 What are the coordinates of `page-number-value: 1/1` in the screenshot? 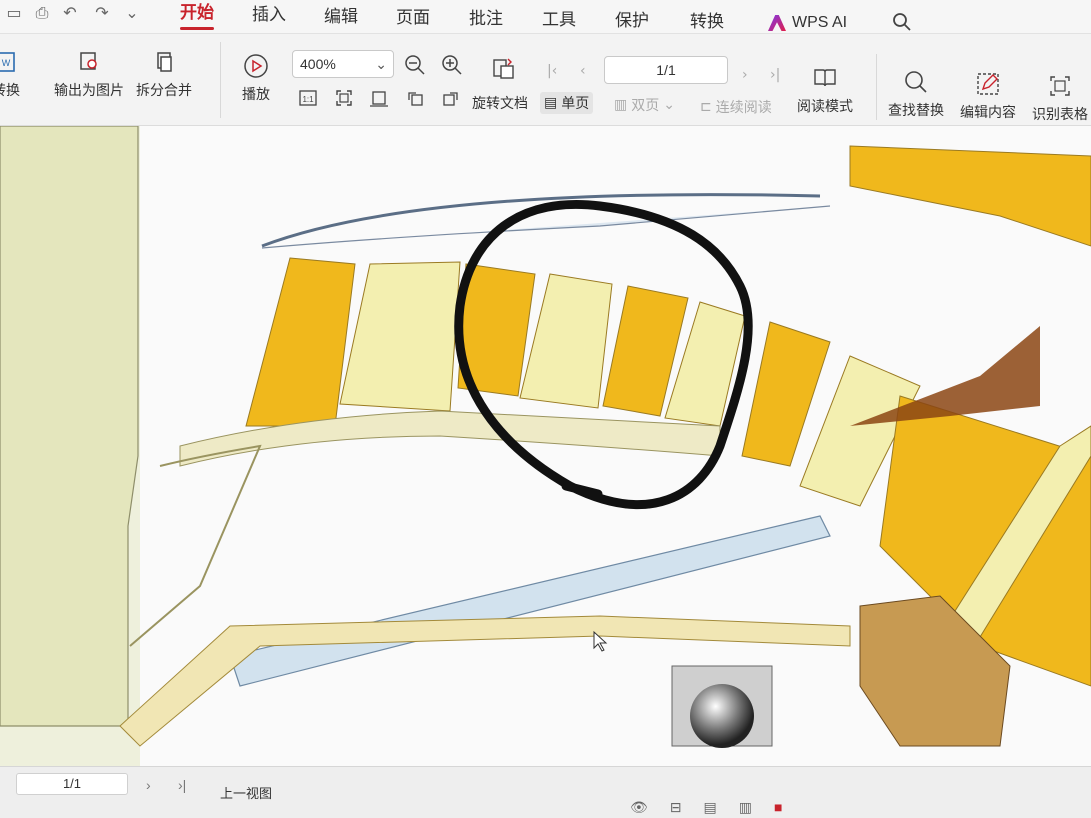 It's located at (666, 70).